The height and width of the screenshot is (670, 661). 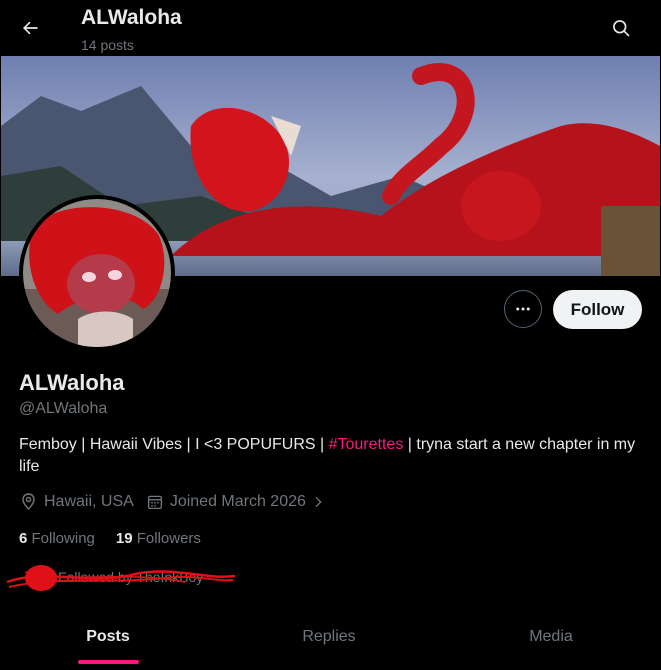 What do you see at coordinates (174, 444) in the screenshot?
I see `bio-text: Femboy | Hawaii Vibes | I <3 POPUFURS |` at bounding box center [174, 444].